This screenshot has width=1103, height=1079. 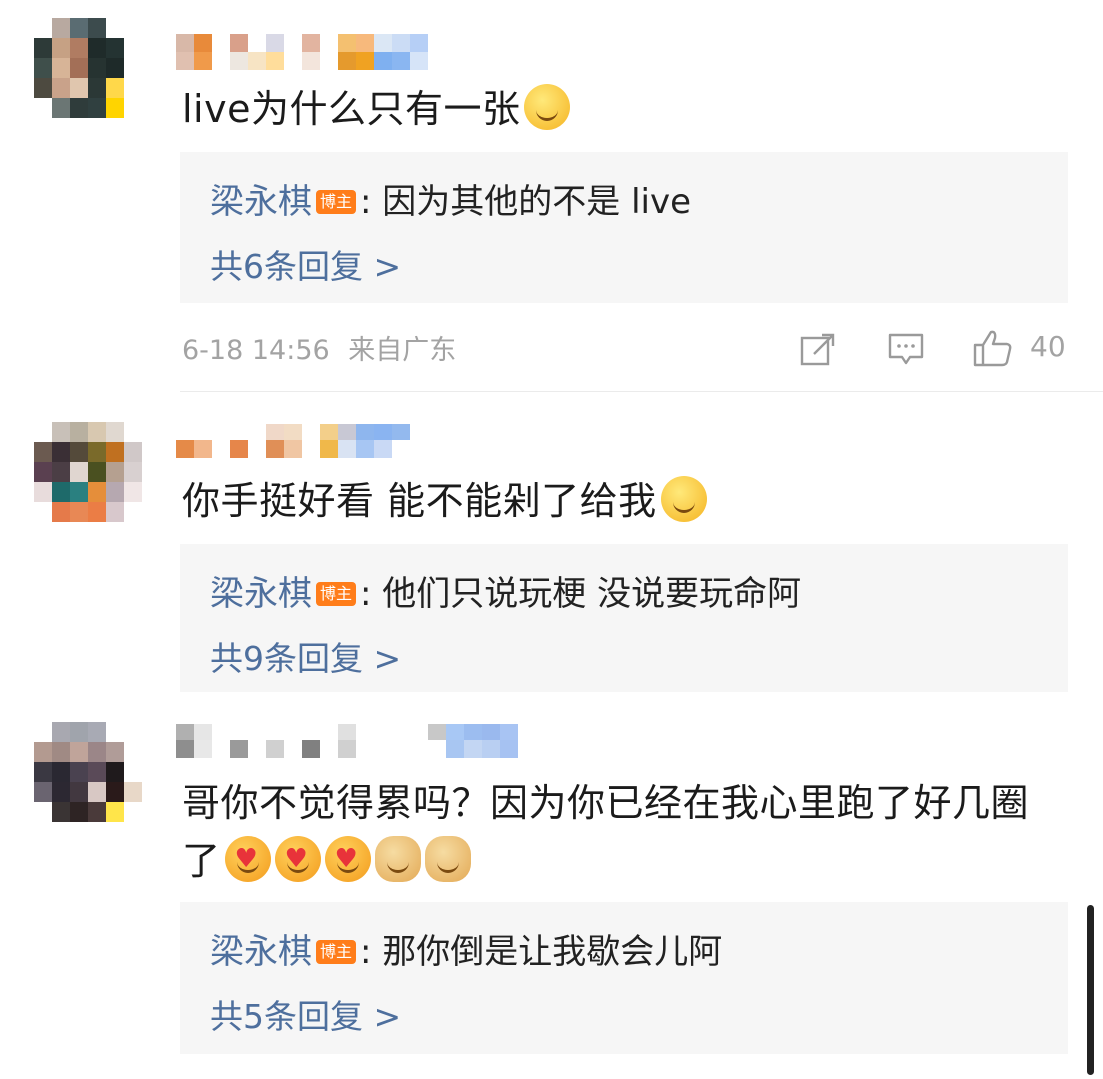 I want to click on comment-meta: 6-18 14:56 来自广东, so click(x=319, y=347).